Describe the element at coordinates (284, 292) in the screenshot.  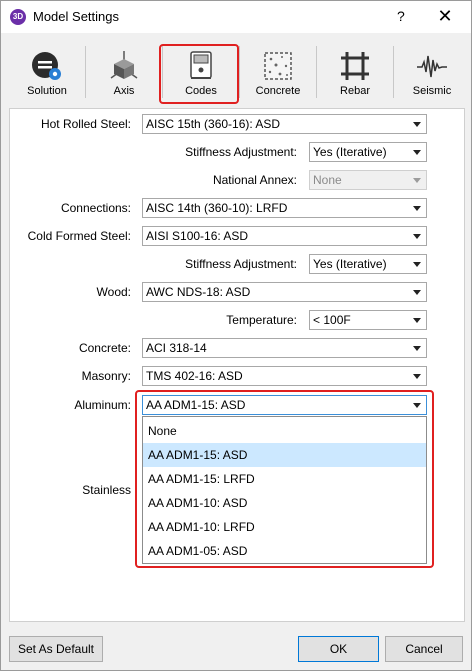
I see `wood-select: AWC NDS-18: ASD` at that location.